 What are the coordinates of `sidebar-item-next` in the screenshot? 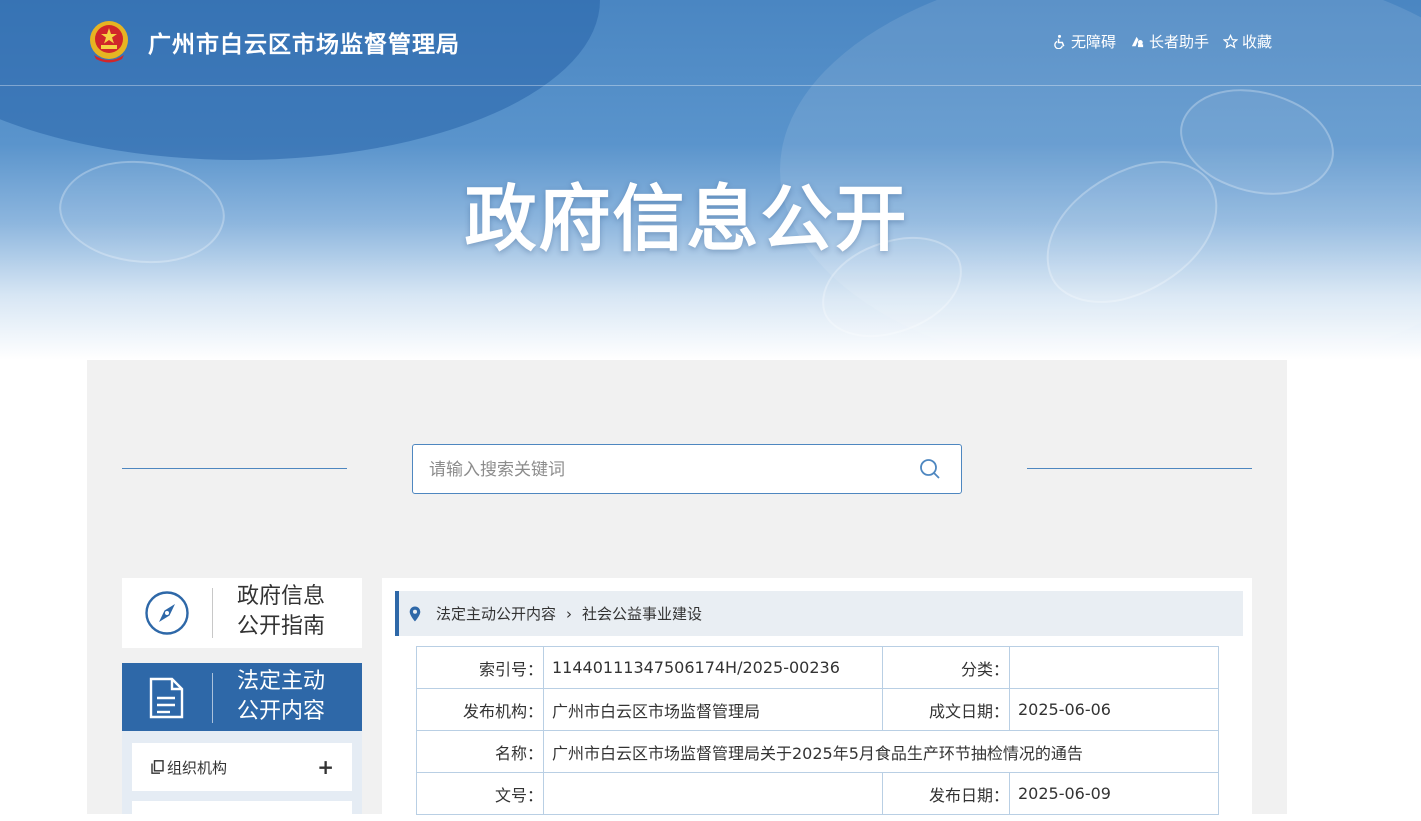 It's located at (242, 811).